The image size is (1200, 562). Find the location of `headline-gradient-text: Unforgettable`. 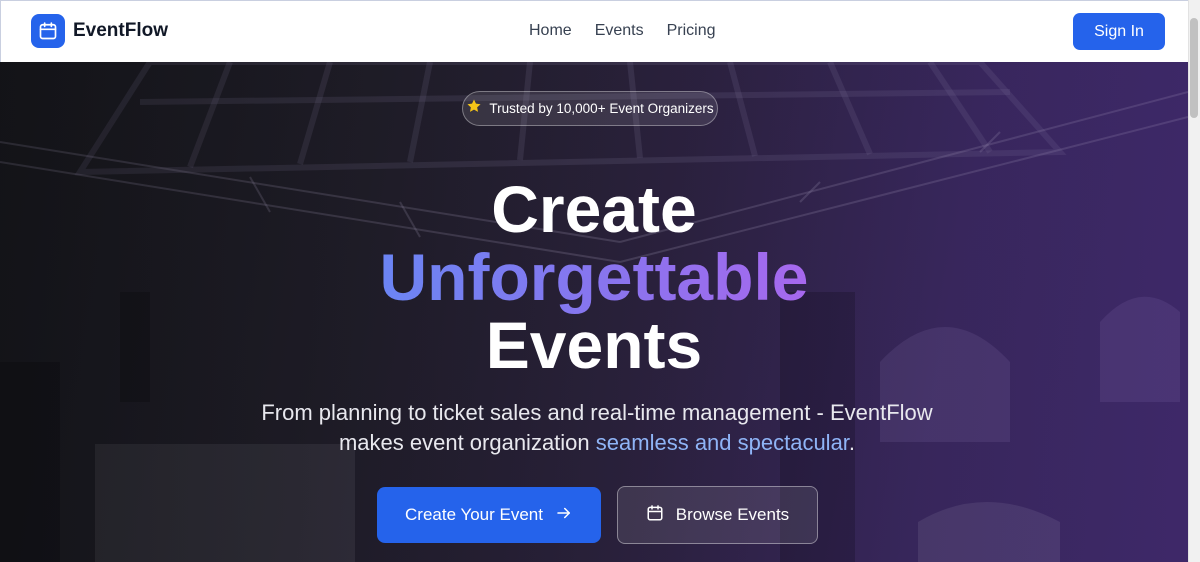

headline-gradient-text: Unforgettable is located at coordinates (594, 277).